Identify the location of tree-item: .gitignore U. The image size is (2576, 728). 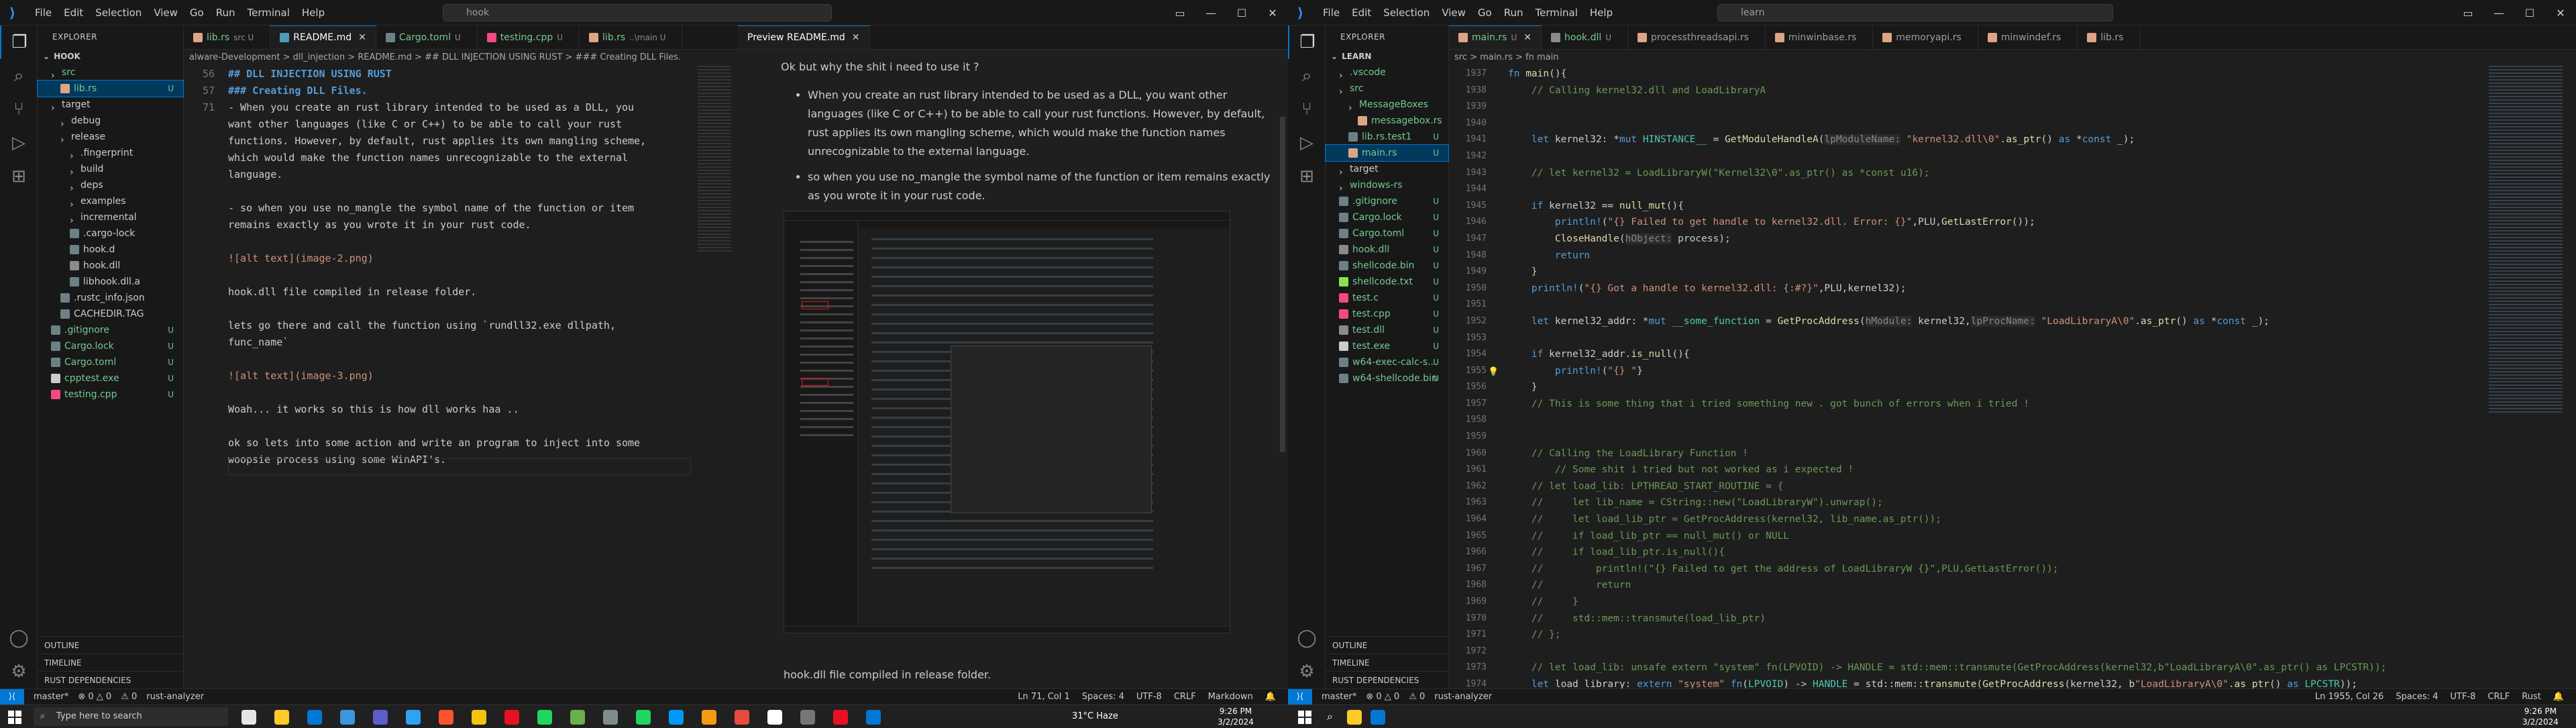
(1387, 201).